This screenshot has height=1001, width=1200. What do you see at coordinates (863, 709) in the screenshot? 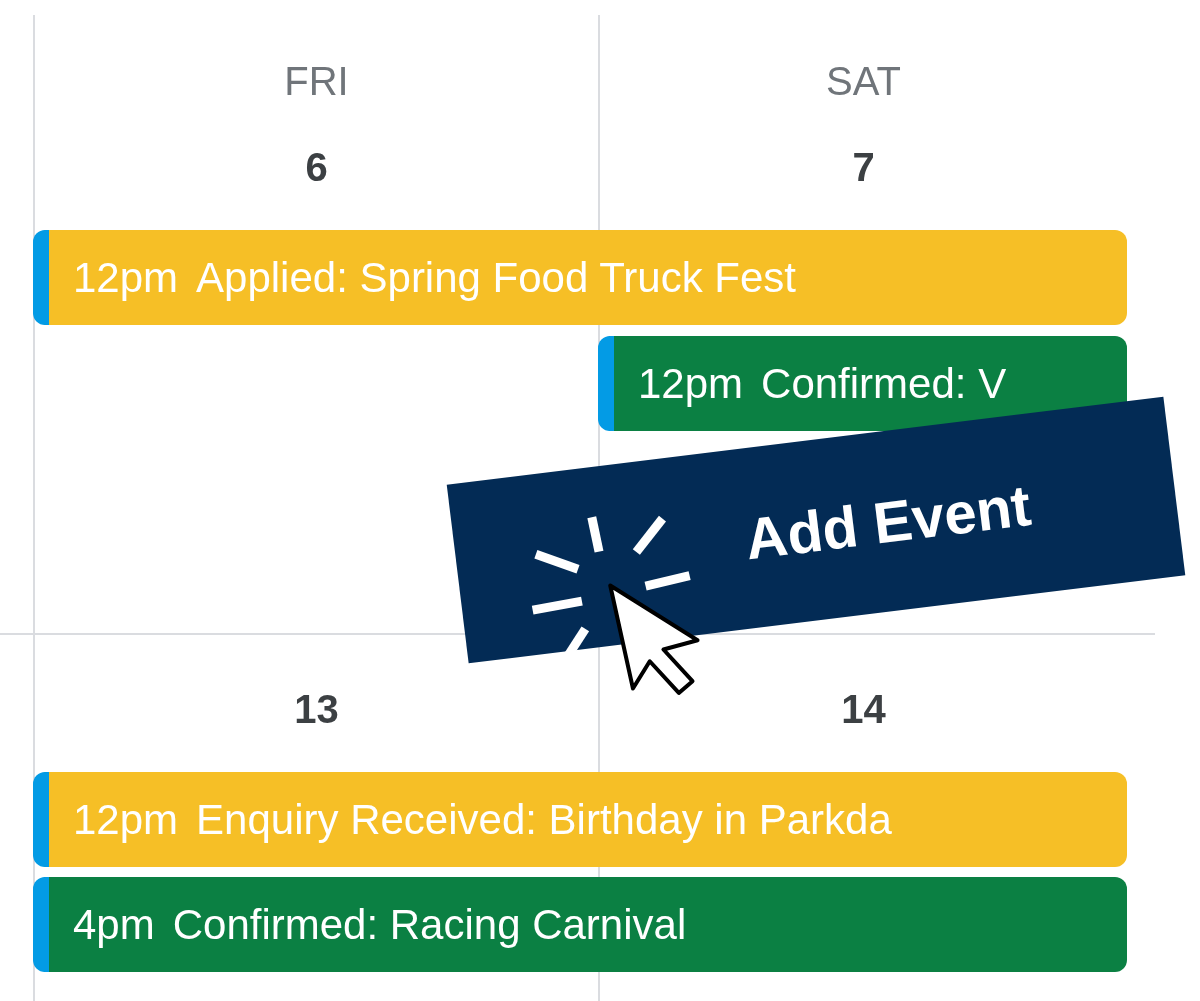
I see `day-number: 14` at bounding box center [863, 709].